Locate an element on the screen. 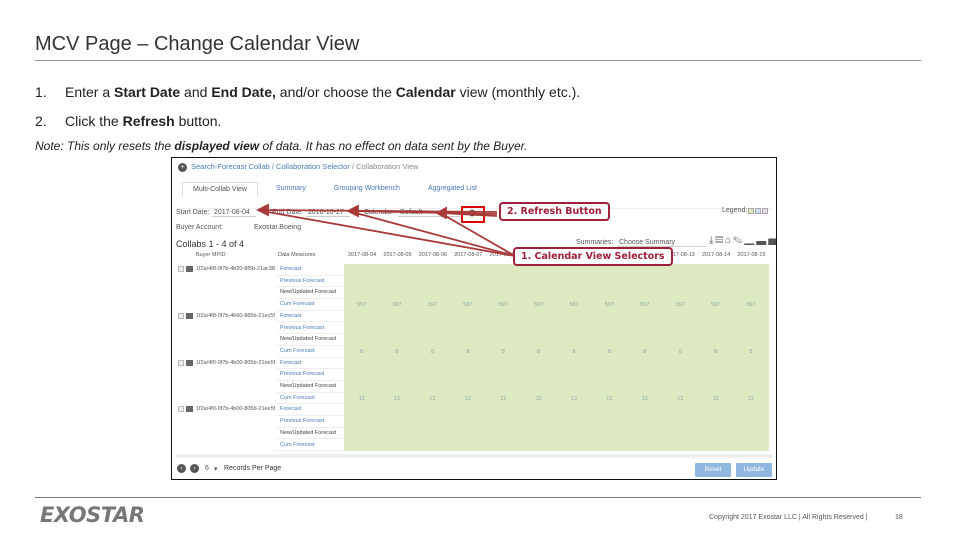 Image resolution: width=960 pixels, height=540 pixels. callout-arrows is located at coordinates (385, 230).